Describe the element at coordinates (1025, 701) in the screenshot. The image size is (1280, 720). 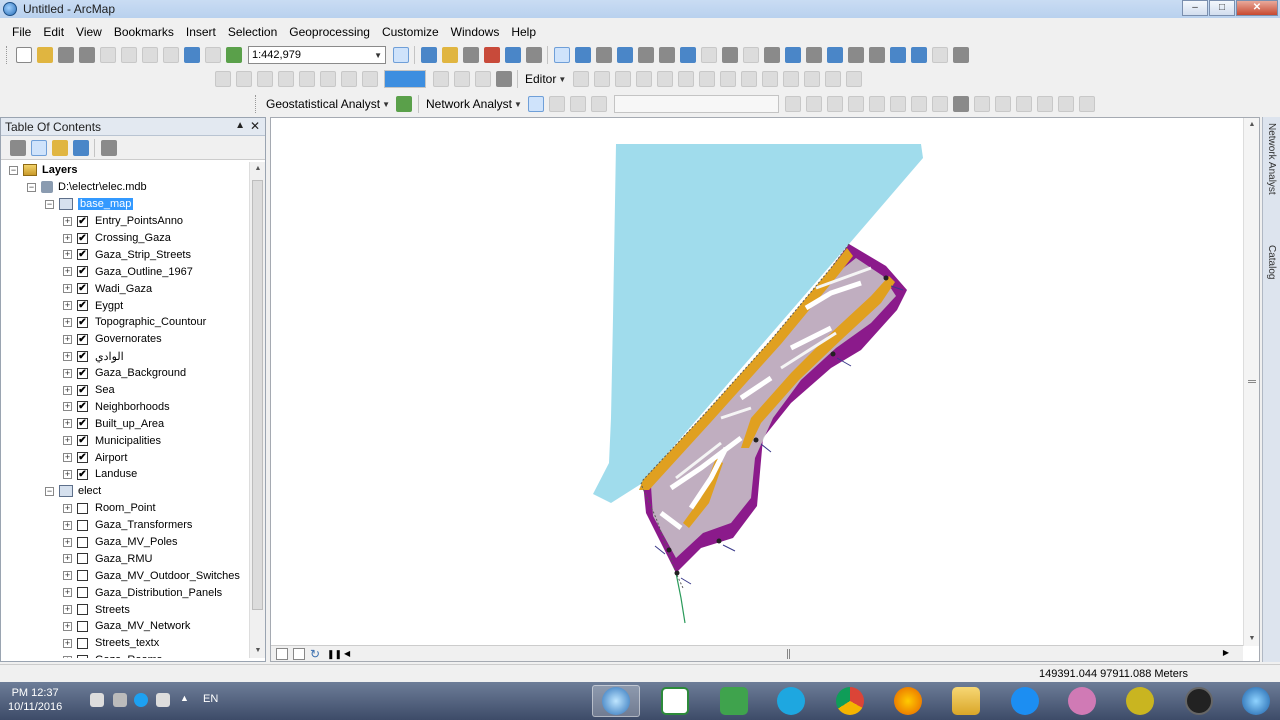
I see `taskbar-messenger` at that location.